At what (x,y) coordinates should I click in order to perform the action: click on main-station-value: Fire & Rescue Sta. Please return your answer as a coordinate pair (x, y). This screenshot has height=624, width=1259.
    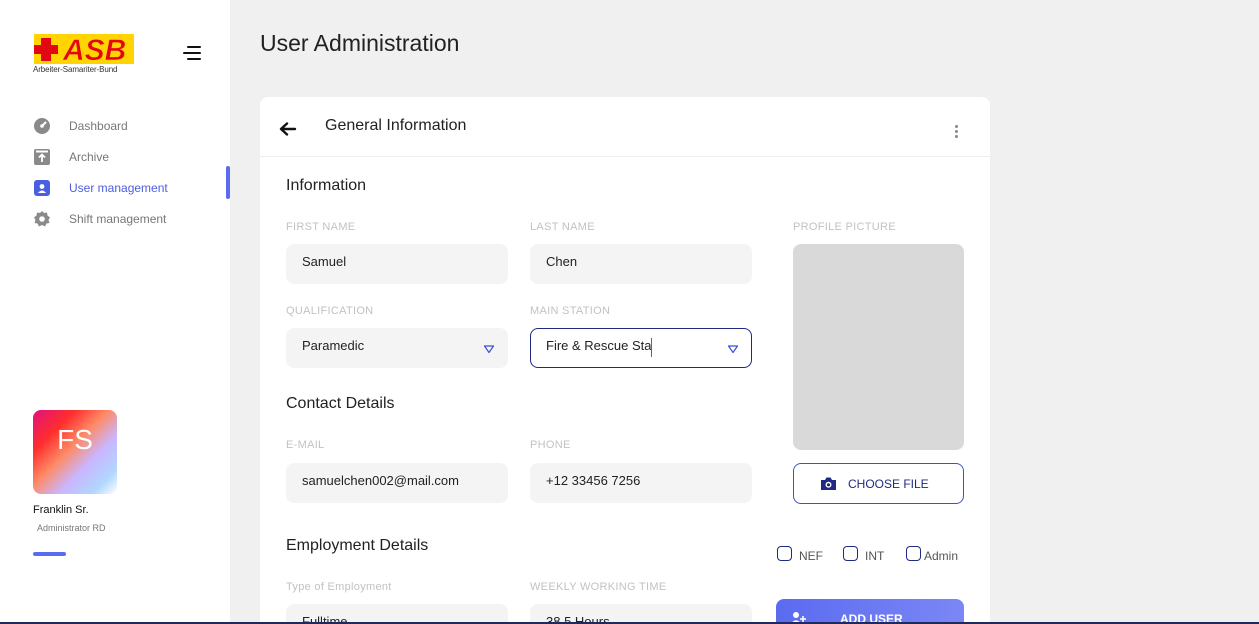
    Looking at the image, I should click on (599, 345).